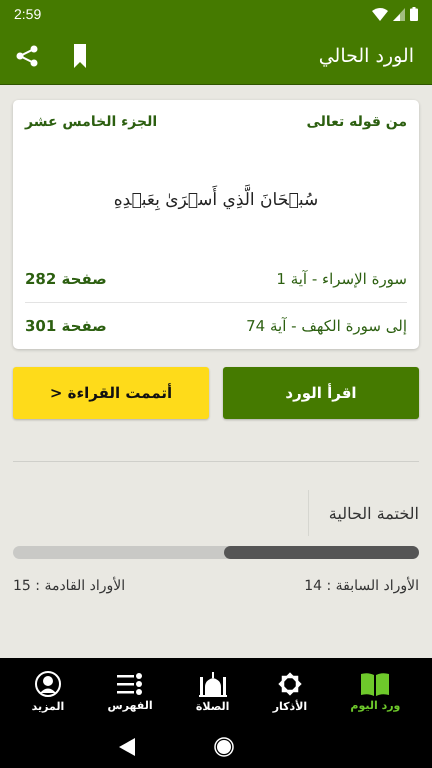 The height and width of the screenshot is (768, 432). I want to click on read-button: اقرأ الورد, so click(321, 393).